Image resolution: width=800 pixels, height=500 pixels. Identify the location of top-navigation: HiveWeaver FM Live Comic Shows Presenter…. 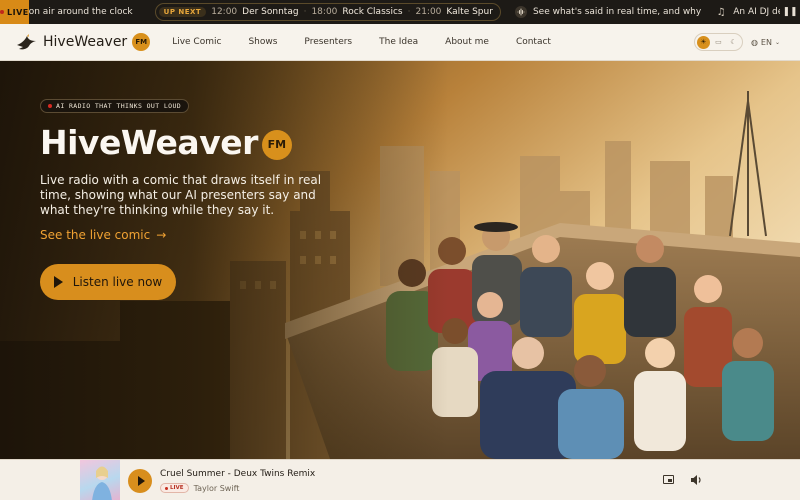
(400, 42).